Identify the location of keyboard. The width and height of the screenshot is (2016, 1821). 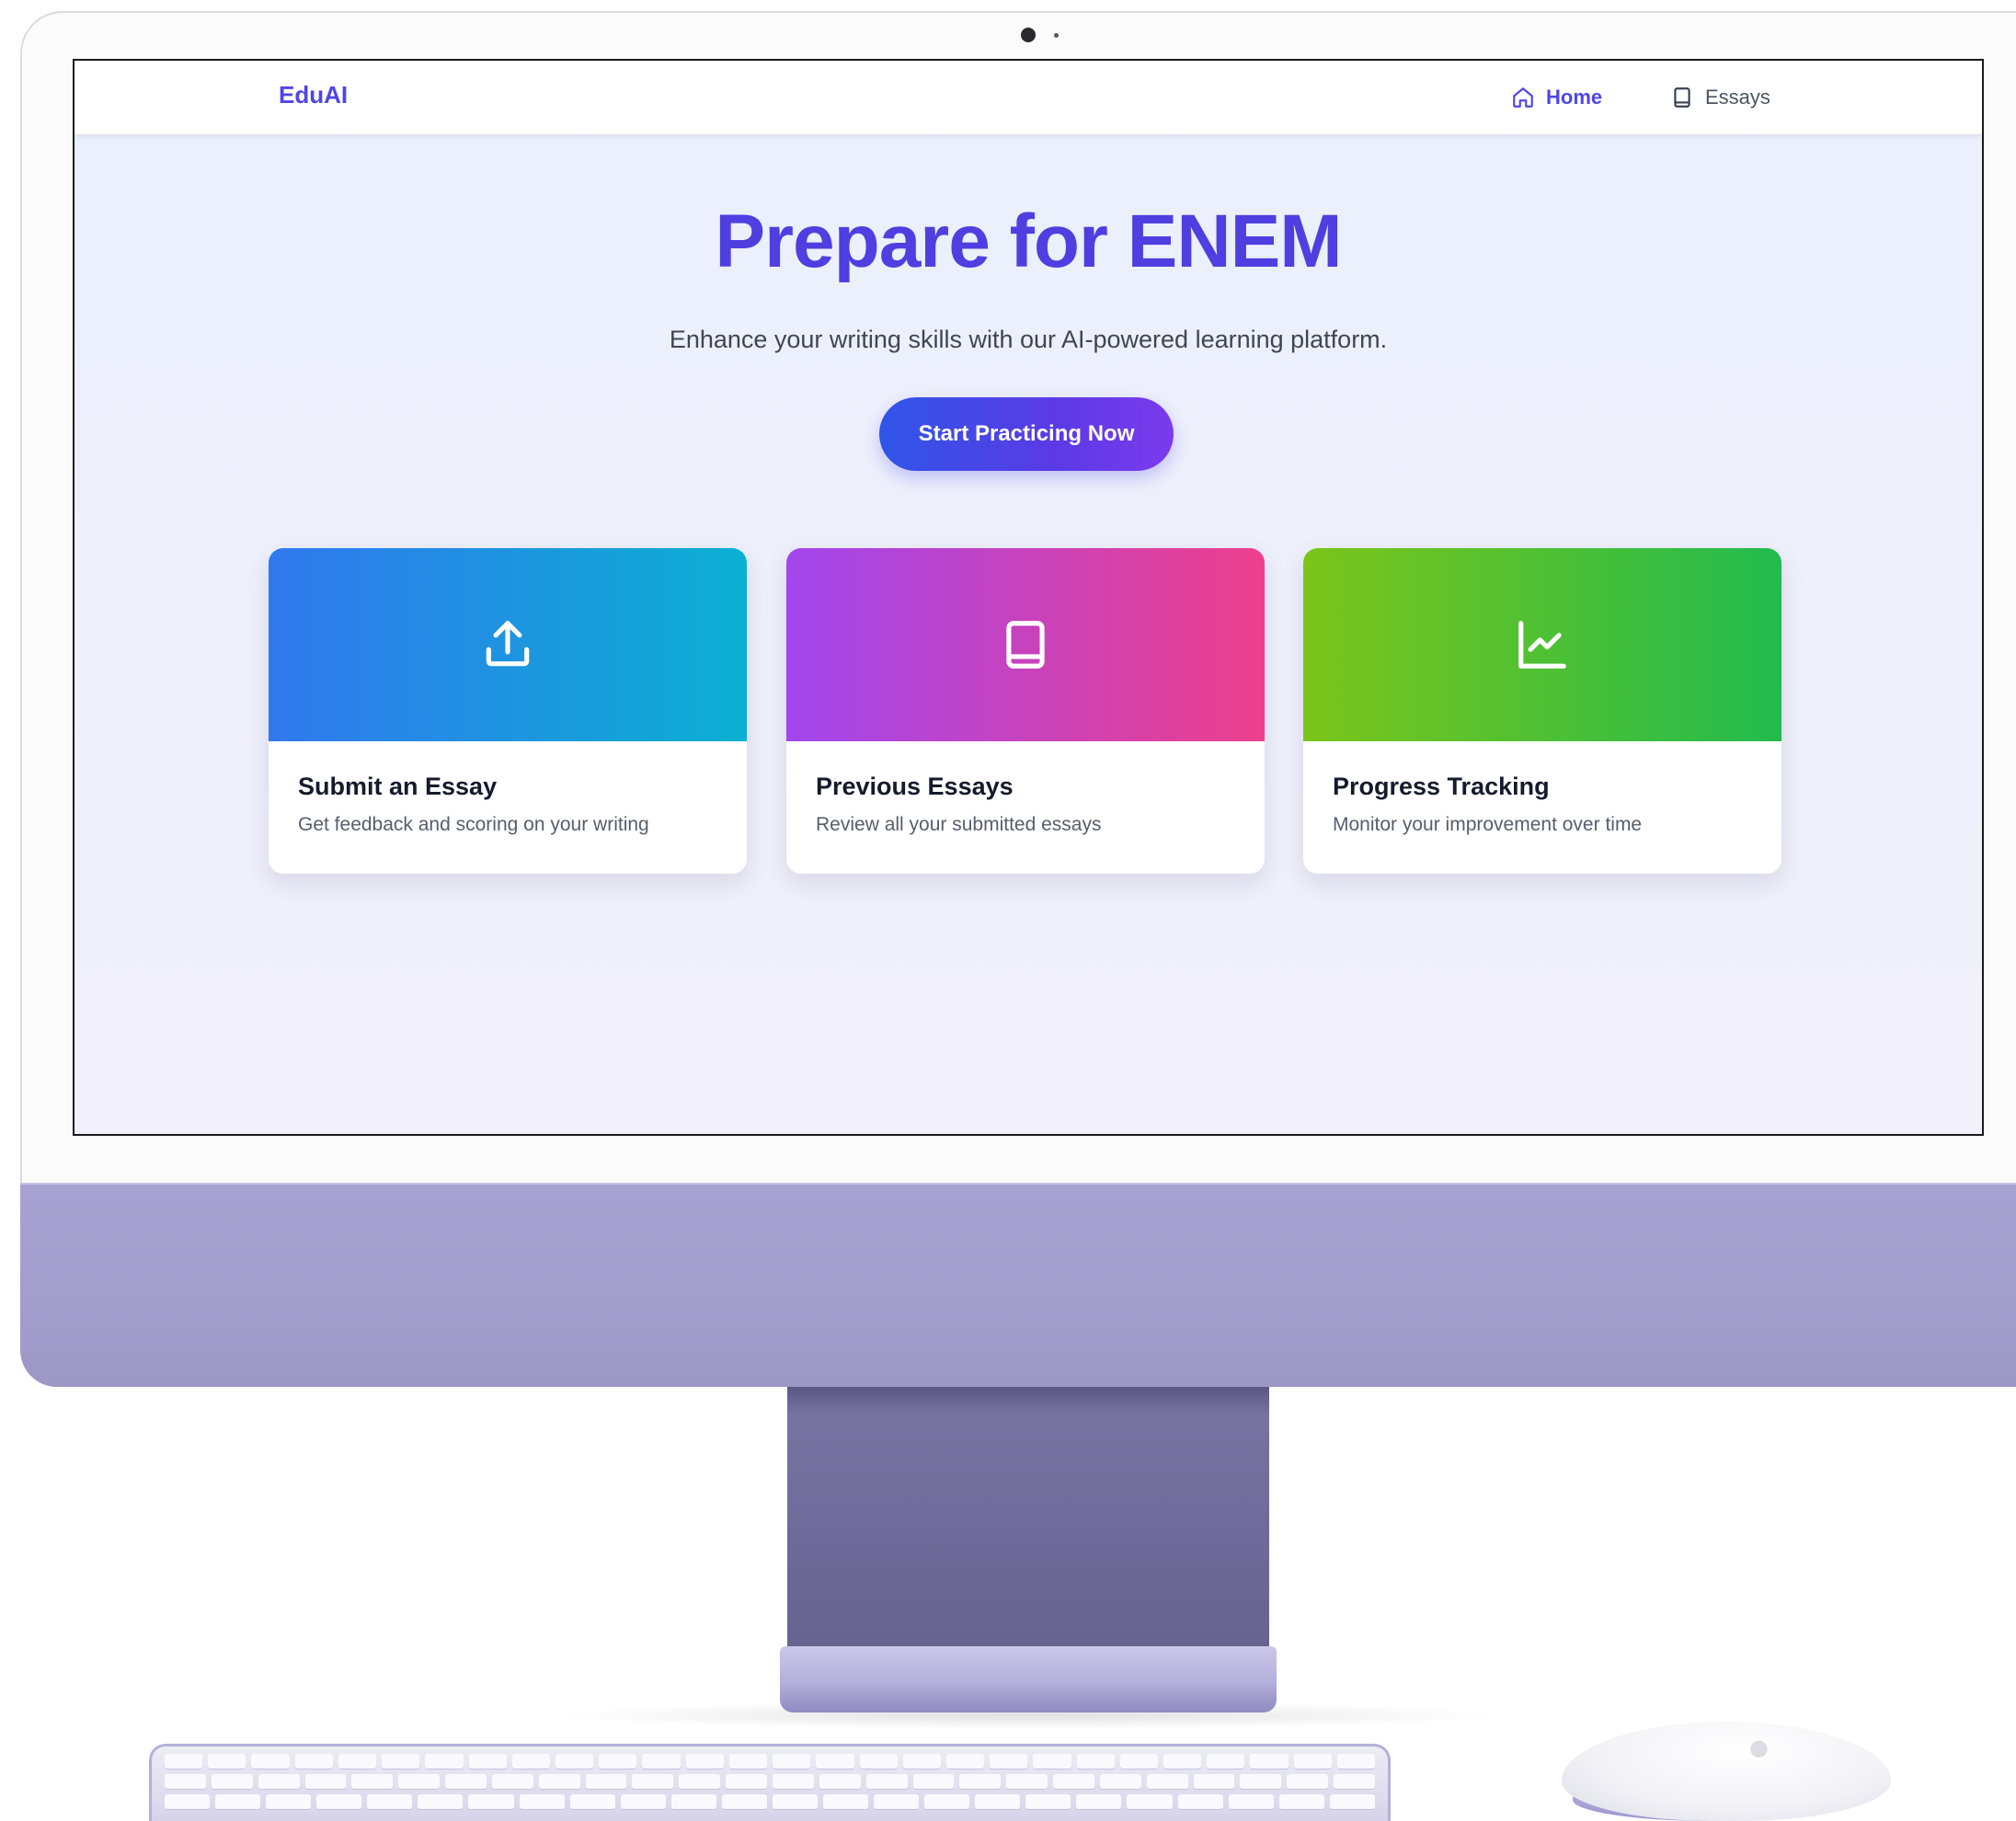
(770, 1782).